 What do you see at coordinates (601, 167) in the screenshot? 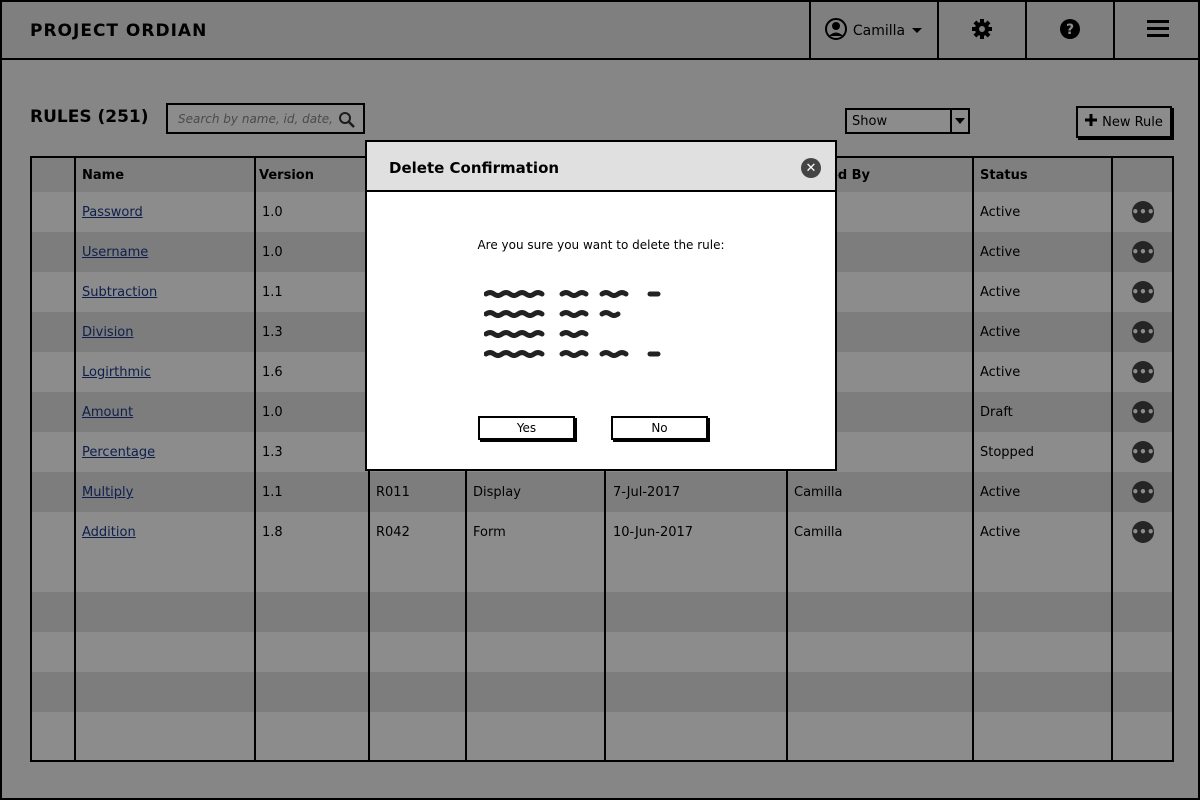
I see `dialog-header: Delete Confirmation ✕` at bounding box center [601, 167].